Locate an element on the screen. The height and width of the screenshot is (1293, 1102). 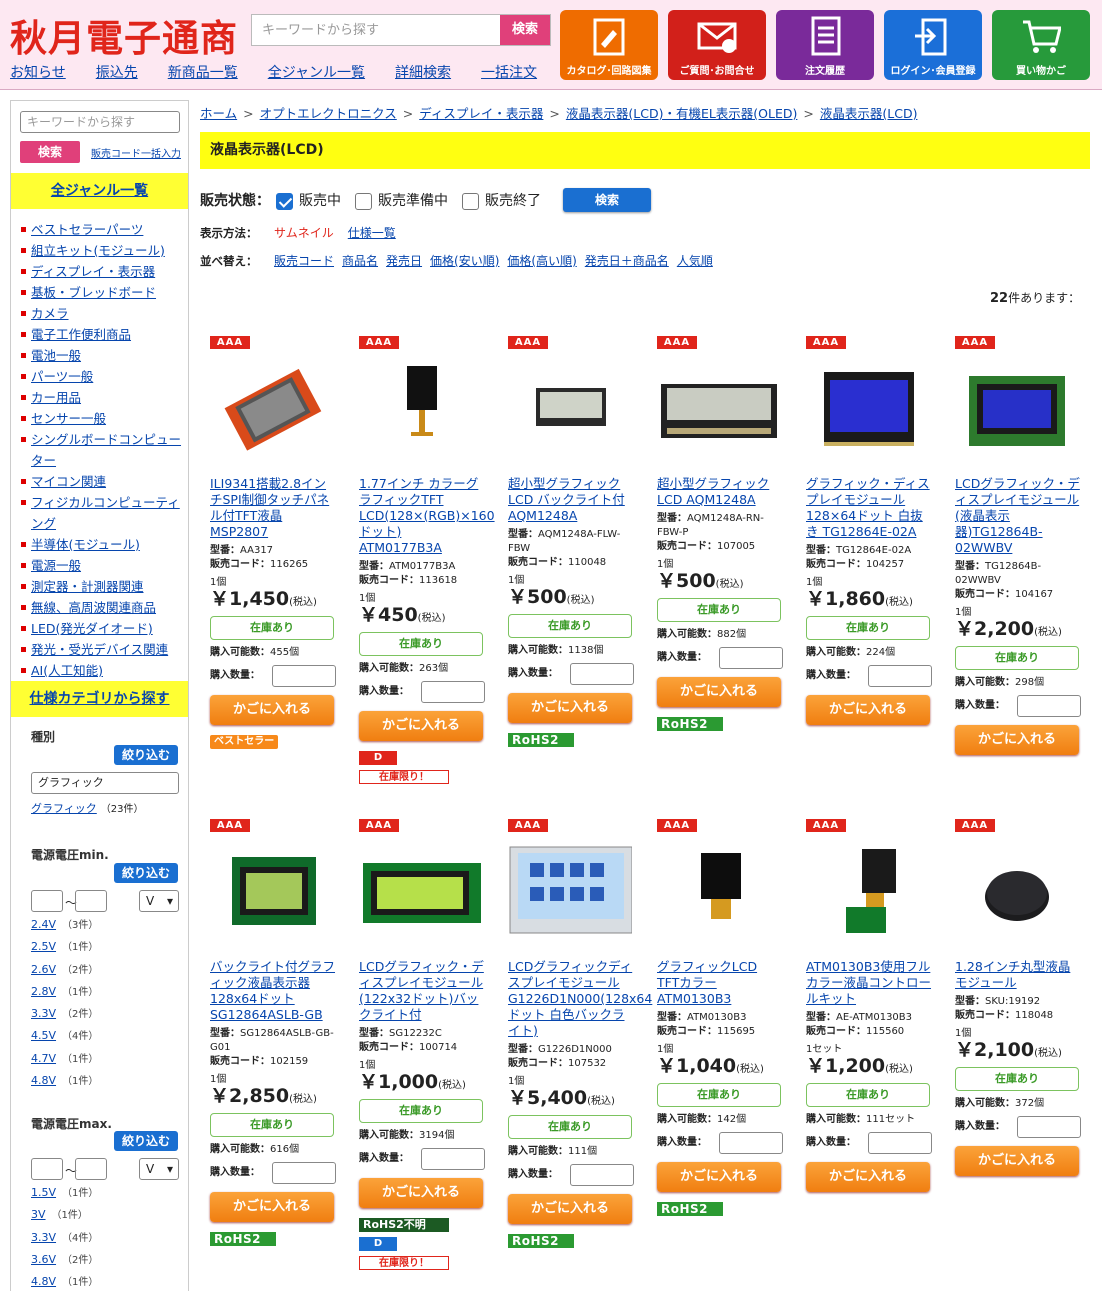
genre-link: カー用品 is located at coordinates (56, 397).